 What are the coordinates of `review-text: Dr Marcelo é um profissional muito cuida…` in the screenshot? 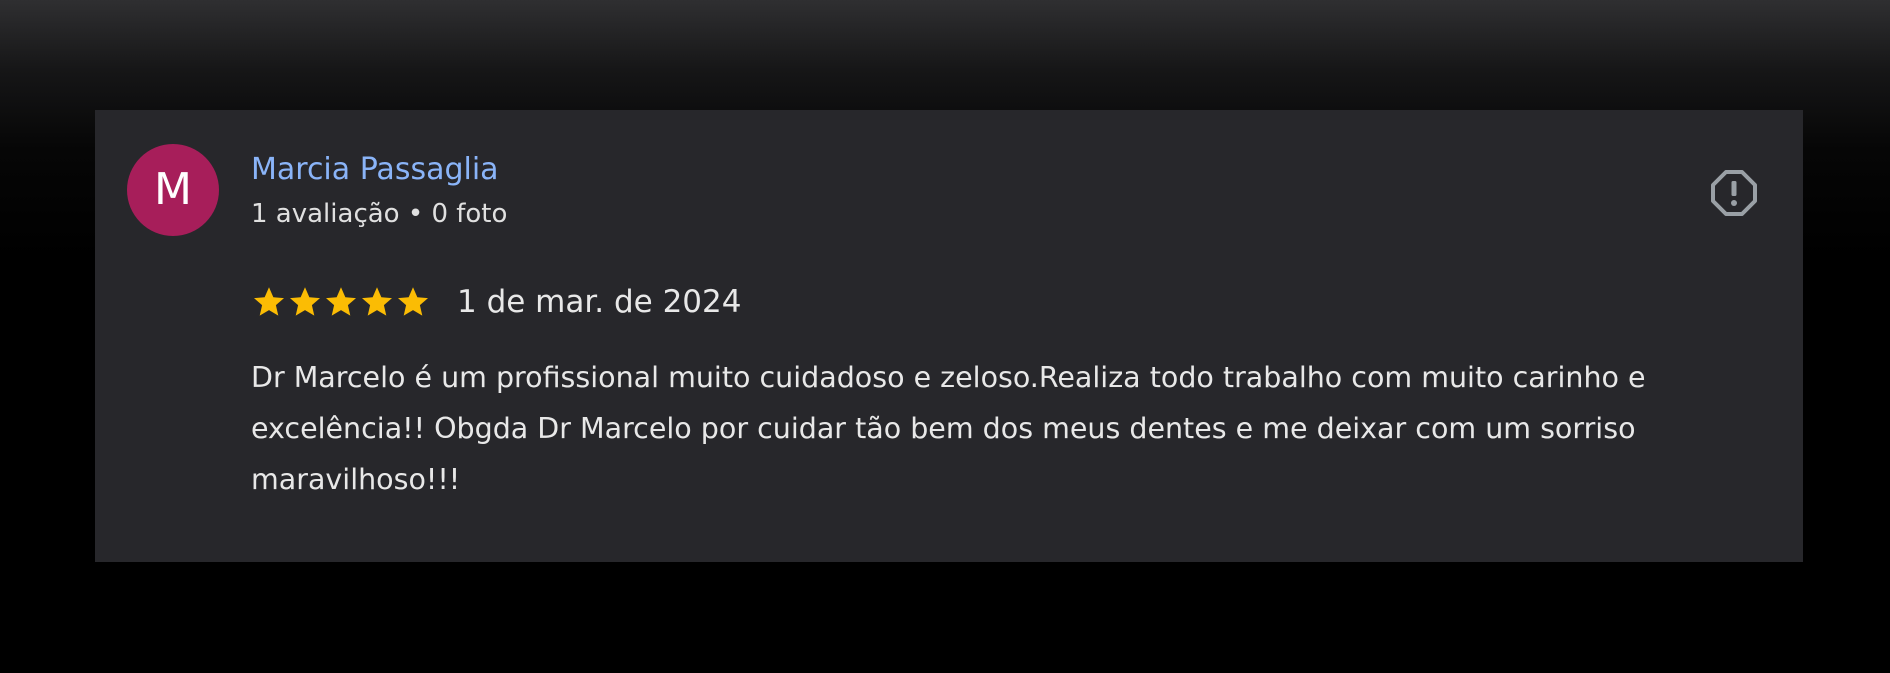 It's located at (948, 428).